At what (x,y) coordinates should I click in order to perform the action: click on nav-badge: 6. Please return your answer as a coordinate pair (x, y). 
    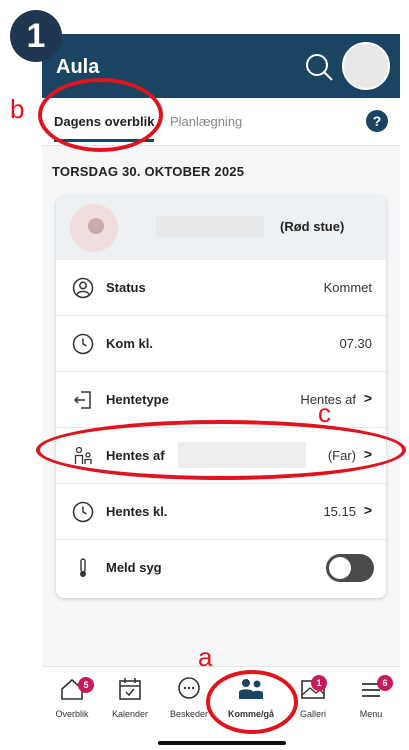
    Looking at the image, I should click on (385, 683).